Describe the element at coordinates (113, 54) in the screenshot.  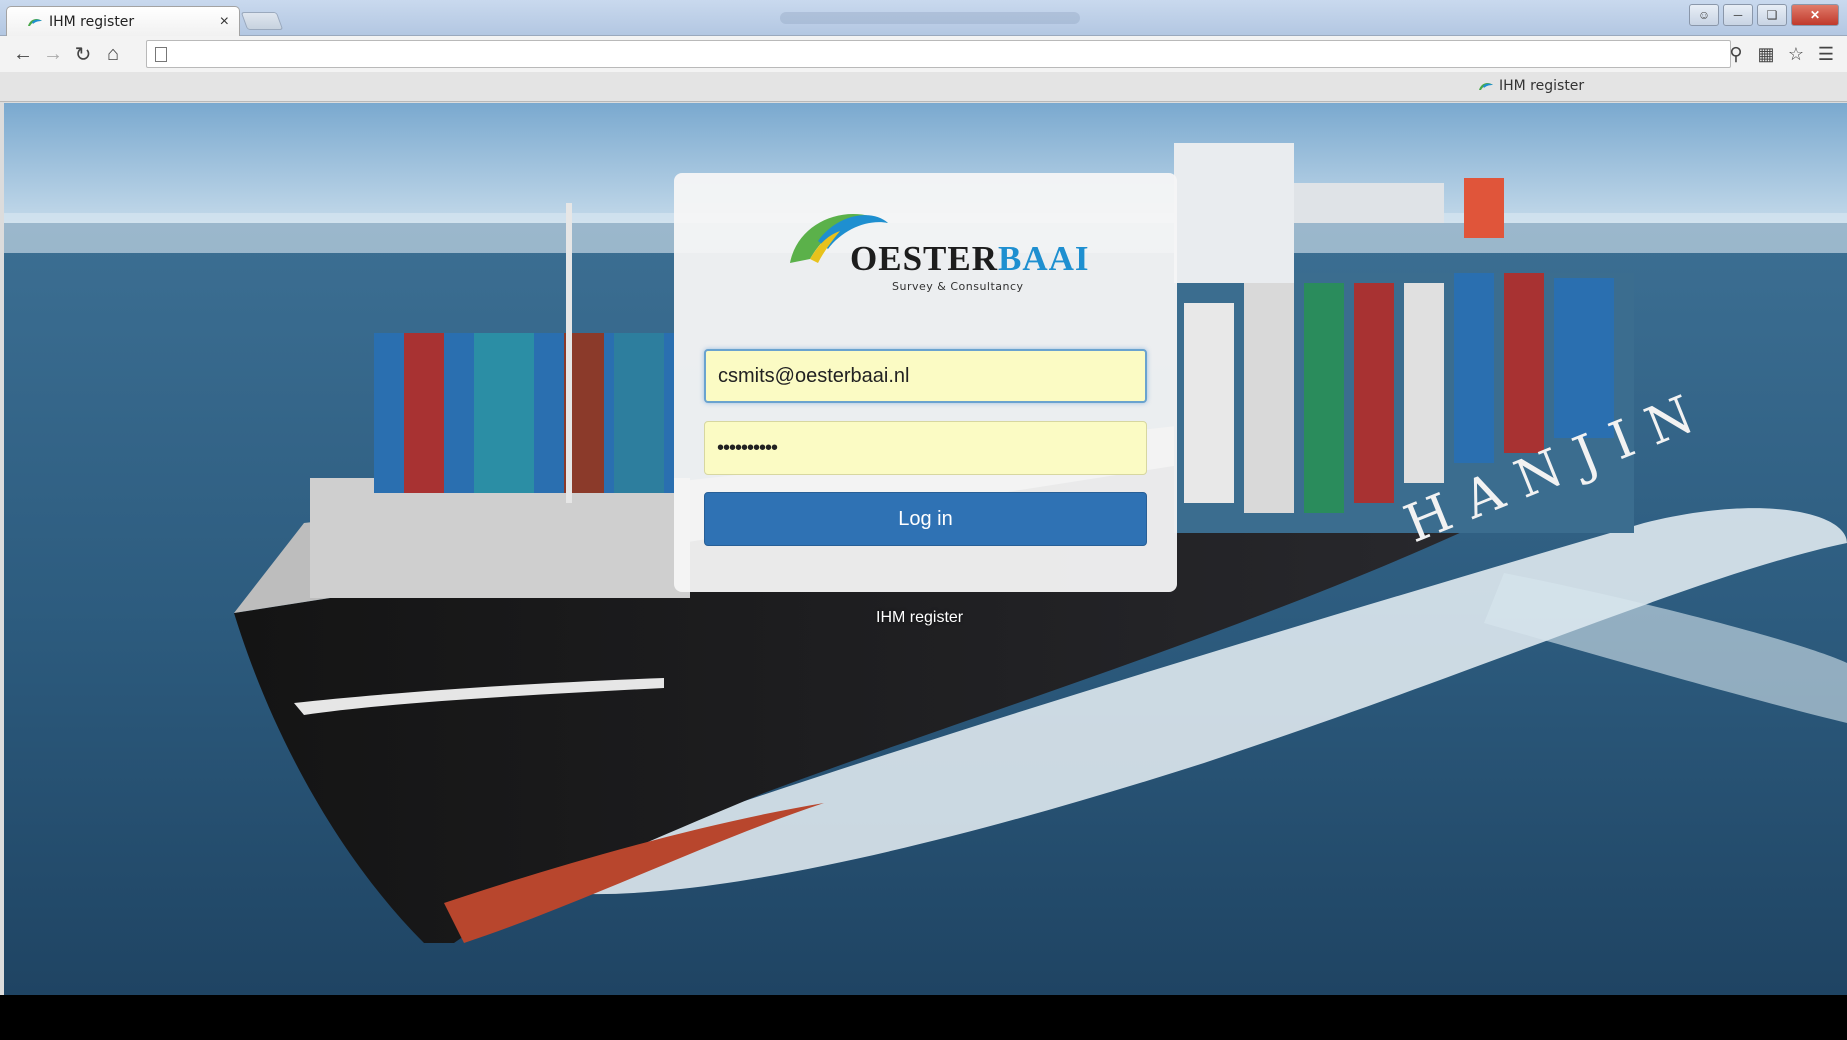
I see `home-icon: ⌂` at that location.